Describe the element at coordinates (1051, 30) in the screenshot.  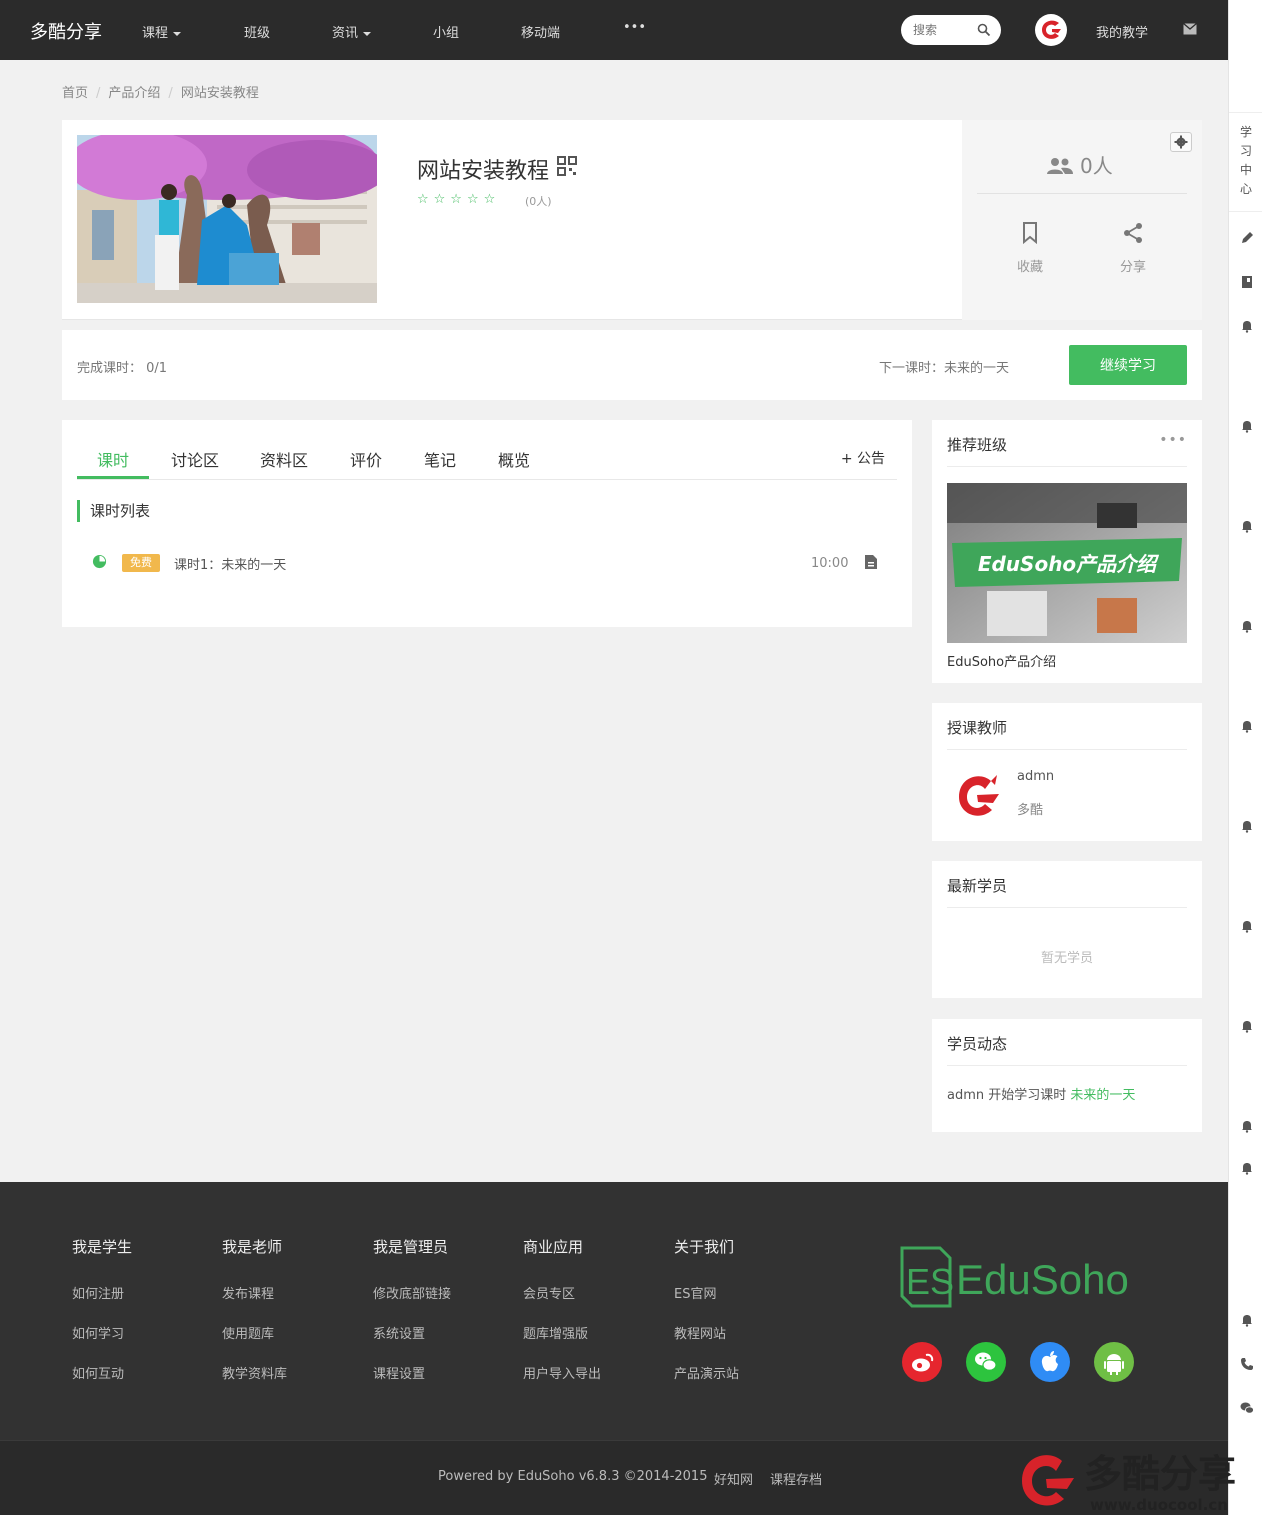
I see `user-avatar` at that location.